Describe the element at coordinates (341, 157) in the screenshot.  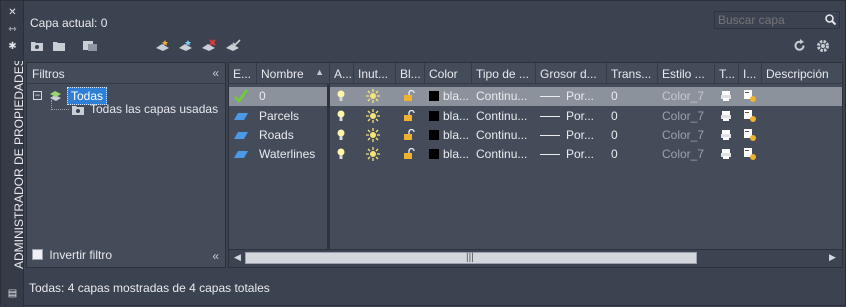
I see `lightbulb-on-icon` at that location.